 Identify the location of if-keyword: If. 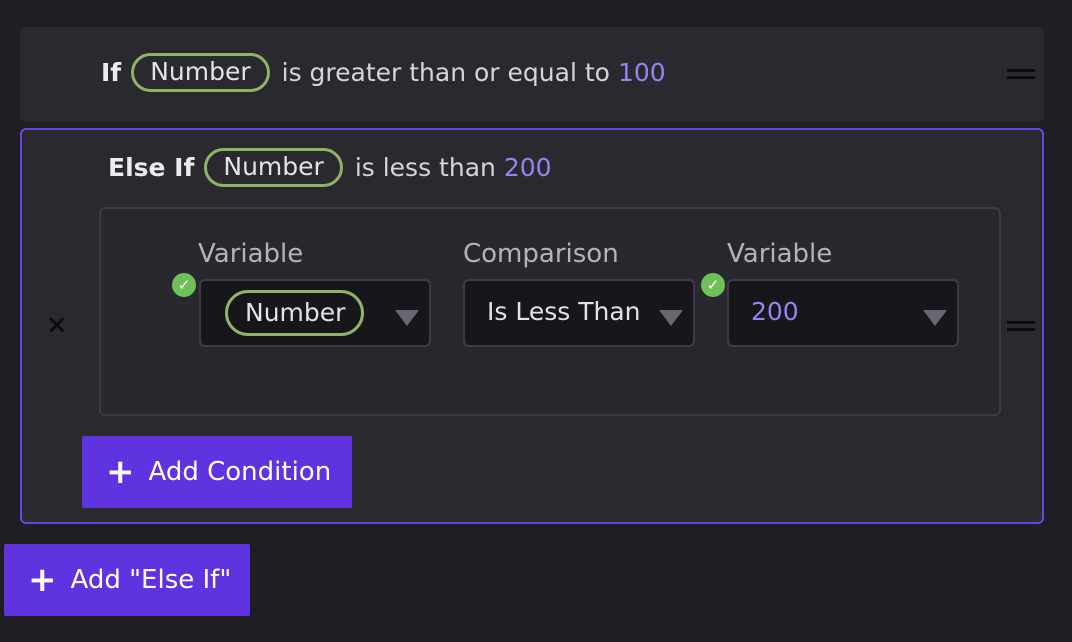
(111, 72).